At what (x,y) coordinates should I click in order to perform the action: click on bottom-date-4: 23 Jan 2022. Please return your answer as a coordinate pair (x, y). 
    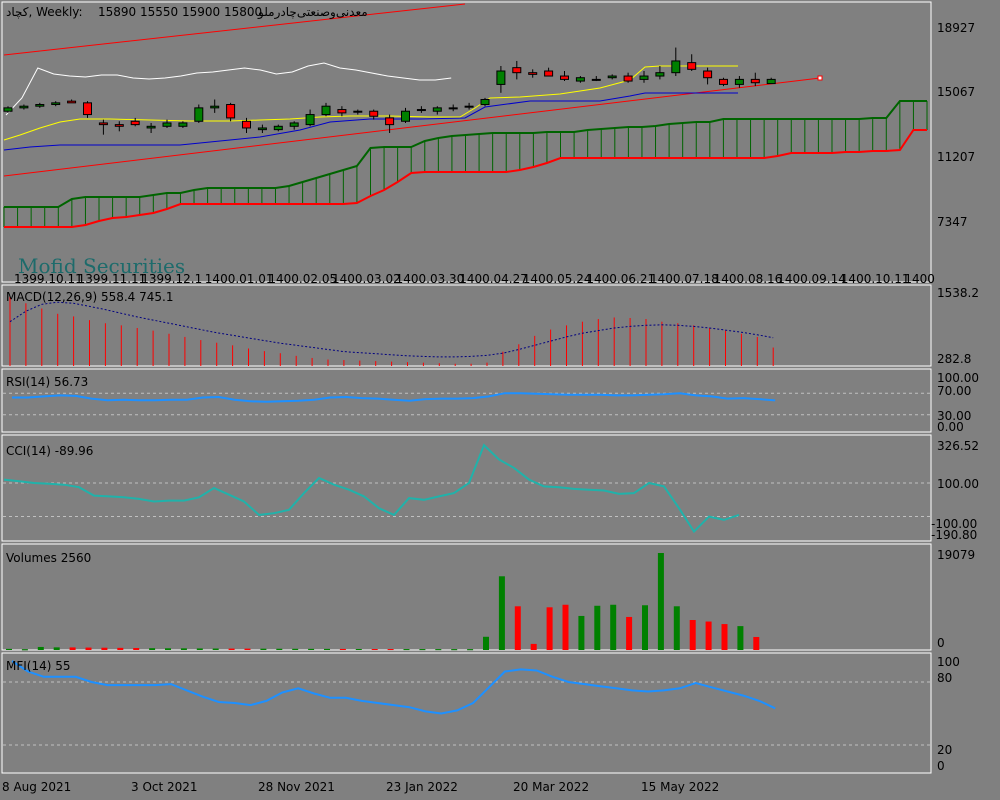
    Looking at the image, I should click on (422, 787).